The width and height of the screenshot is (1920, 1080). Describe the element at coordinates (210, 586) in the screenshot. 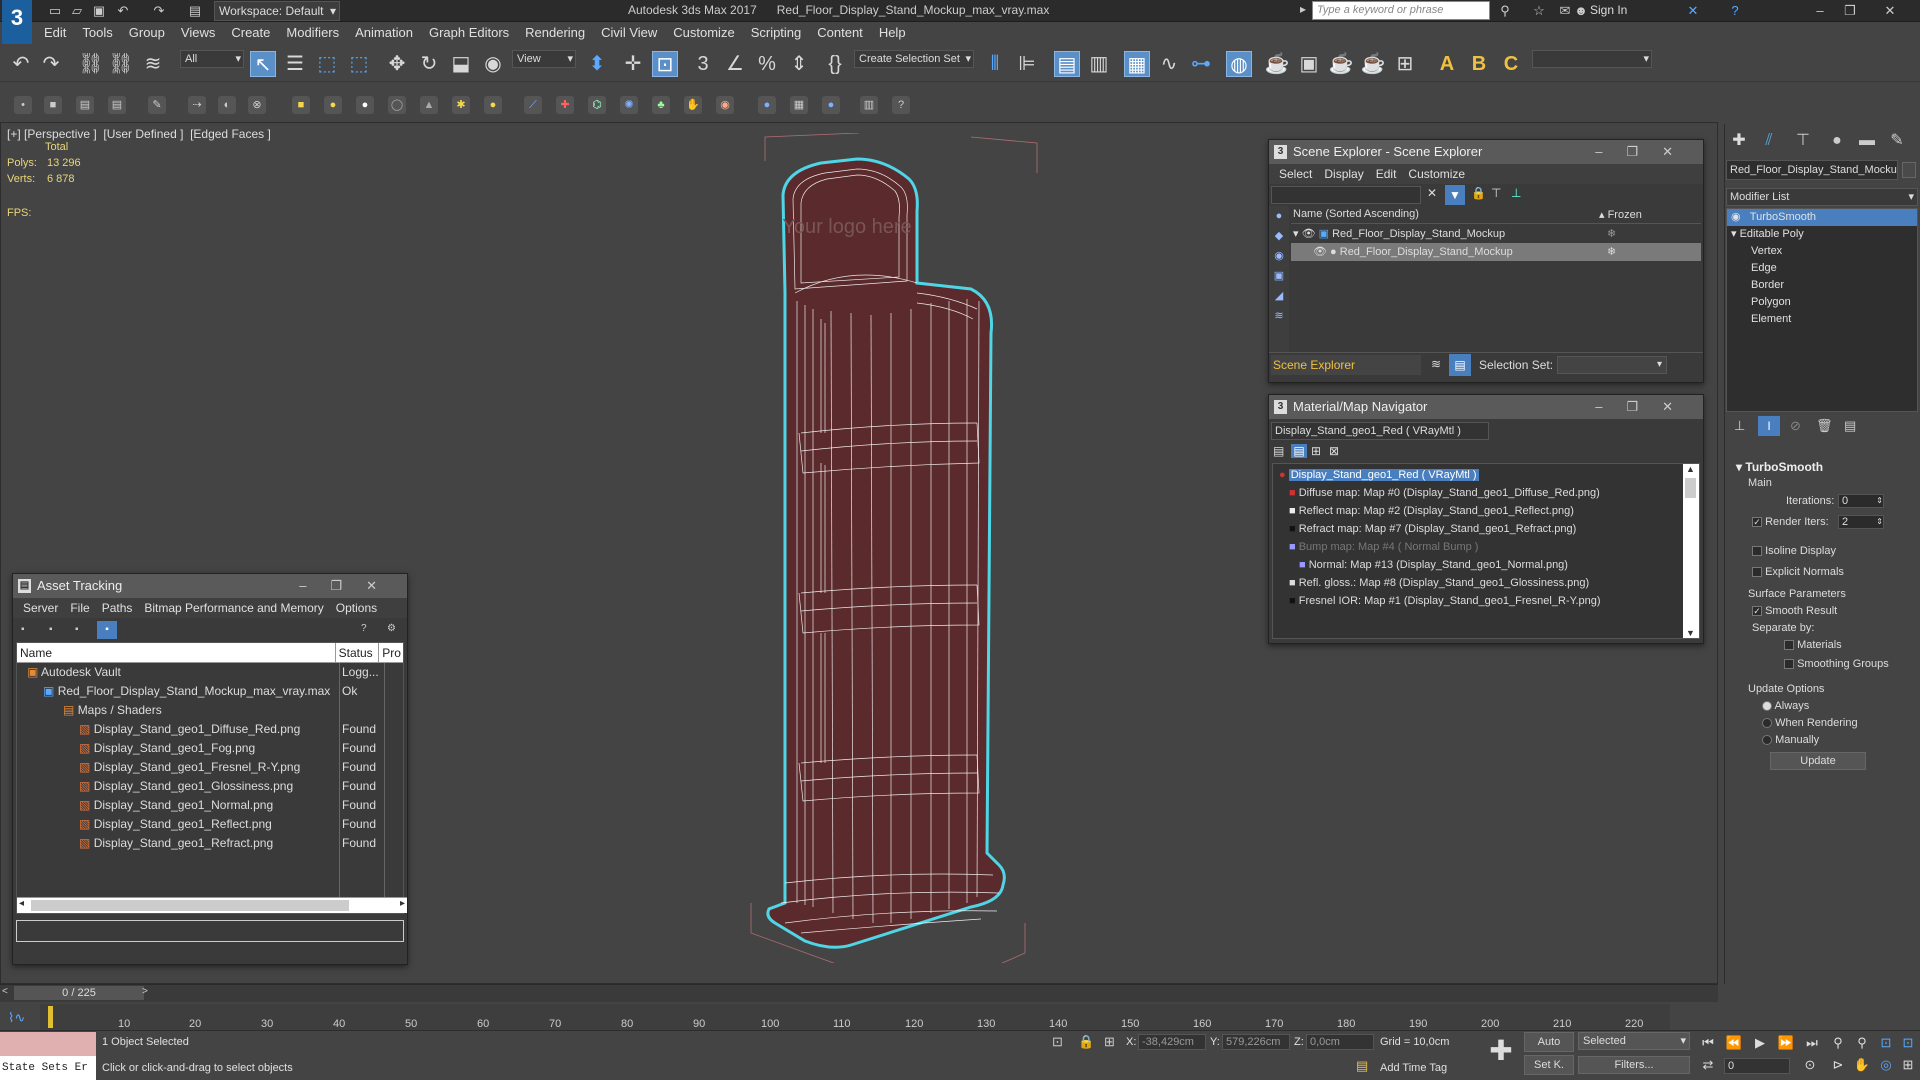

I see `asset-tracking-titlebar: ▤ Asset Tracking –❐✕` at that location.